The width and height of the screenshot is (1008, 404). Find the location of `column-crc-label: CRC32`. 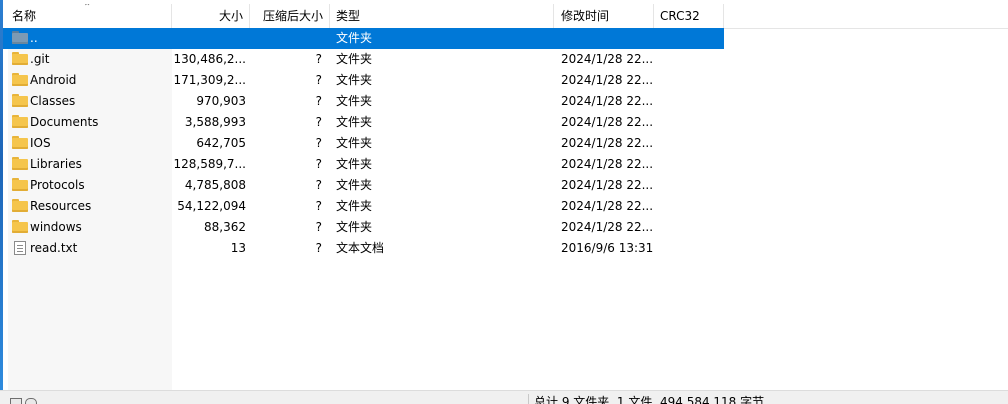

column-crc-label: CRC32 is located at coordinates (680, 16).